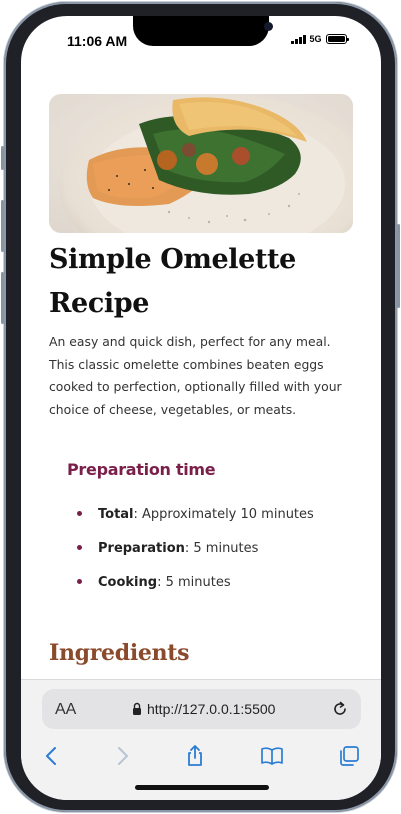  What do you see at coordinates (2, 298) in the screenshot?
I see `volume-down-button` at bounding box center [2, 298].